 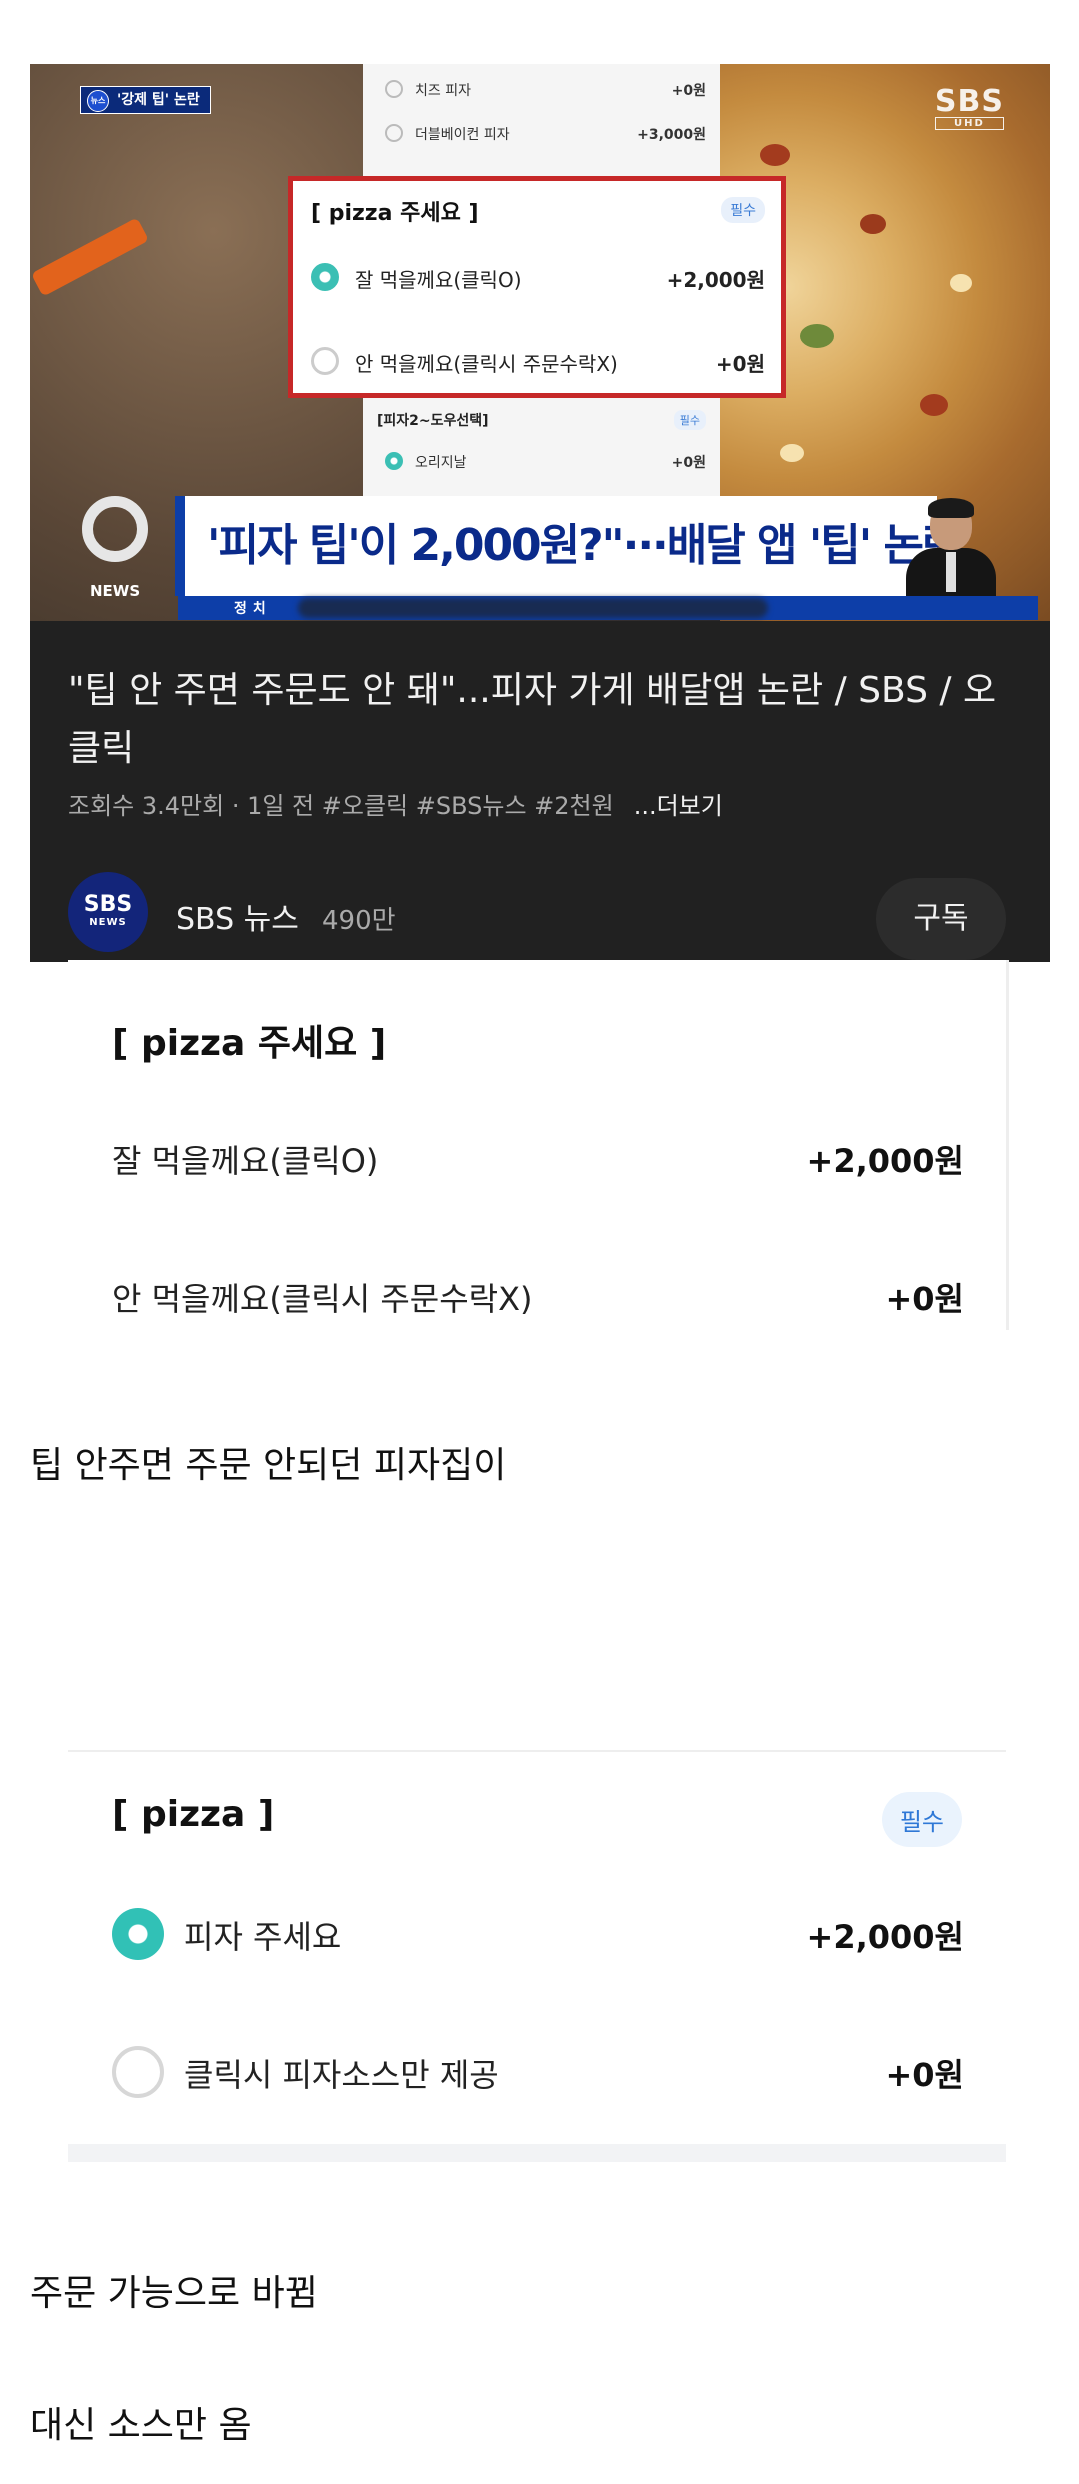 What do you see at coordinates (545, 463) in the screenshot?
I see `strip-option-row: 오리지날 +0원` at bounding box center [545, 463].